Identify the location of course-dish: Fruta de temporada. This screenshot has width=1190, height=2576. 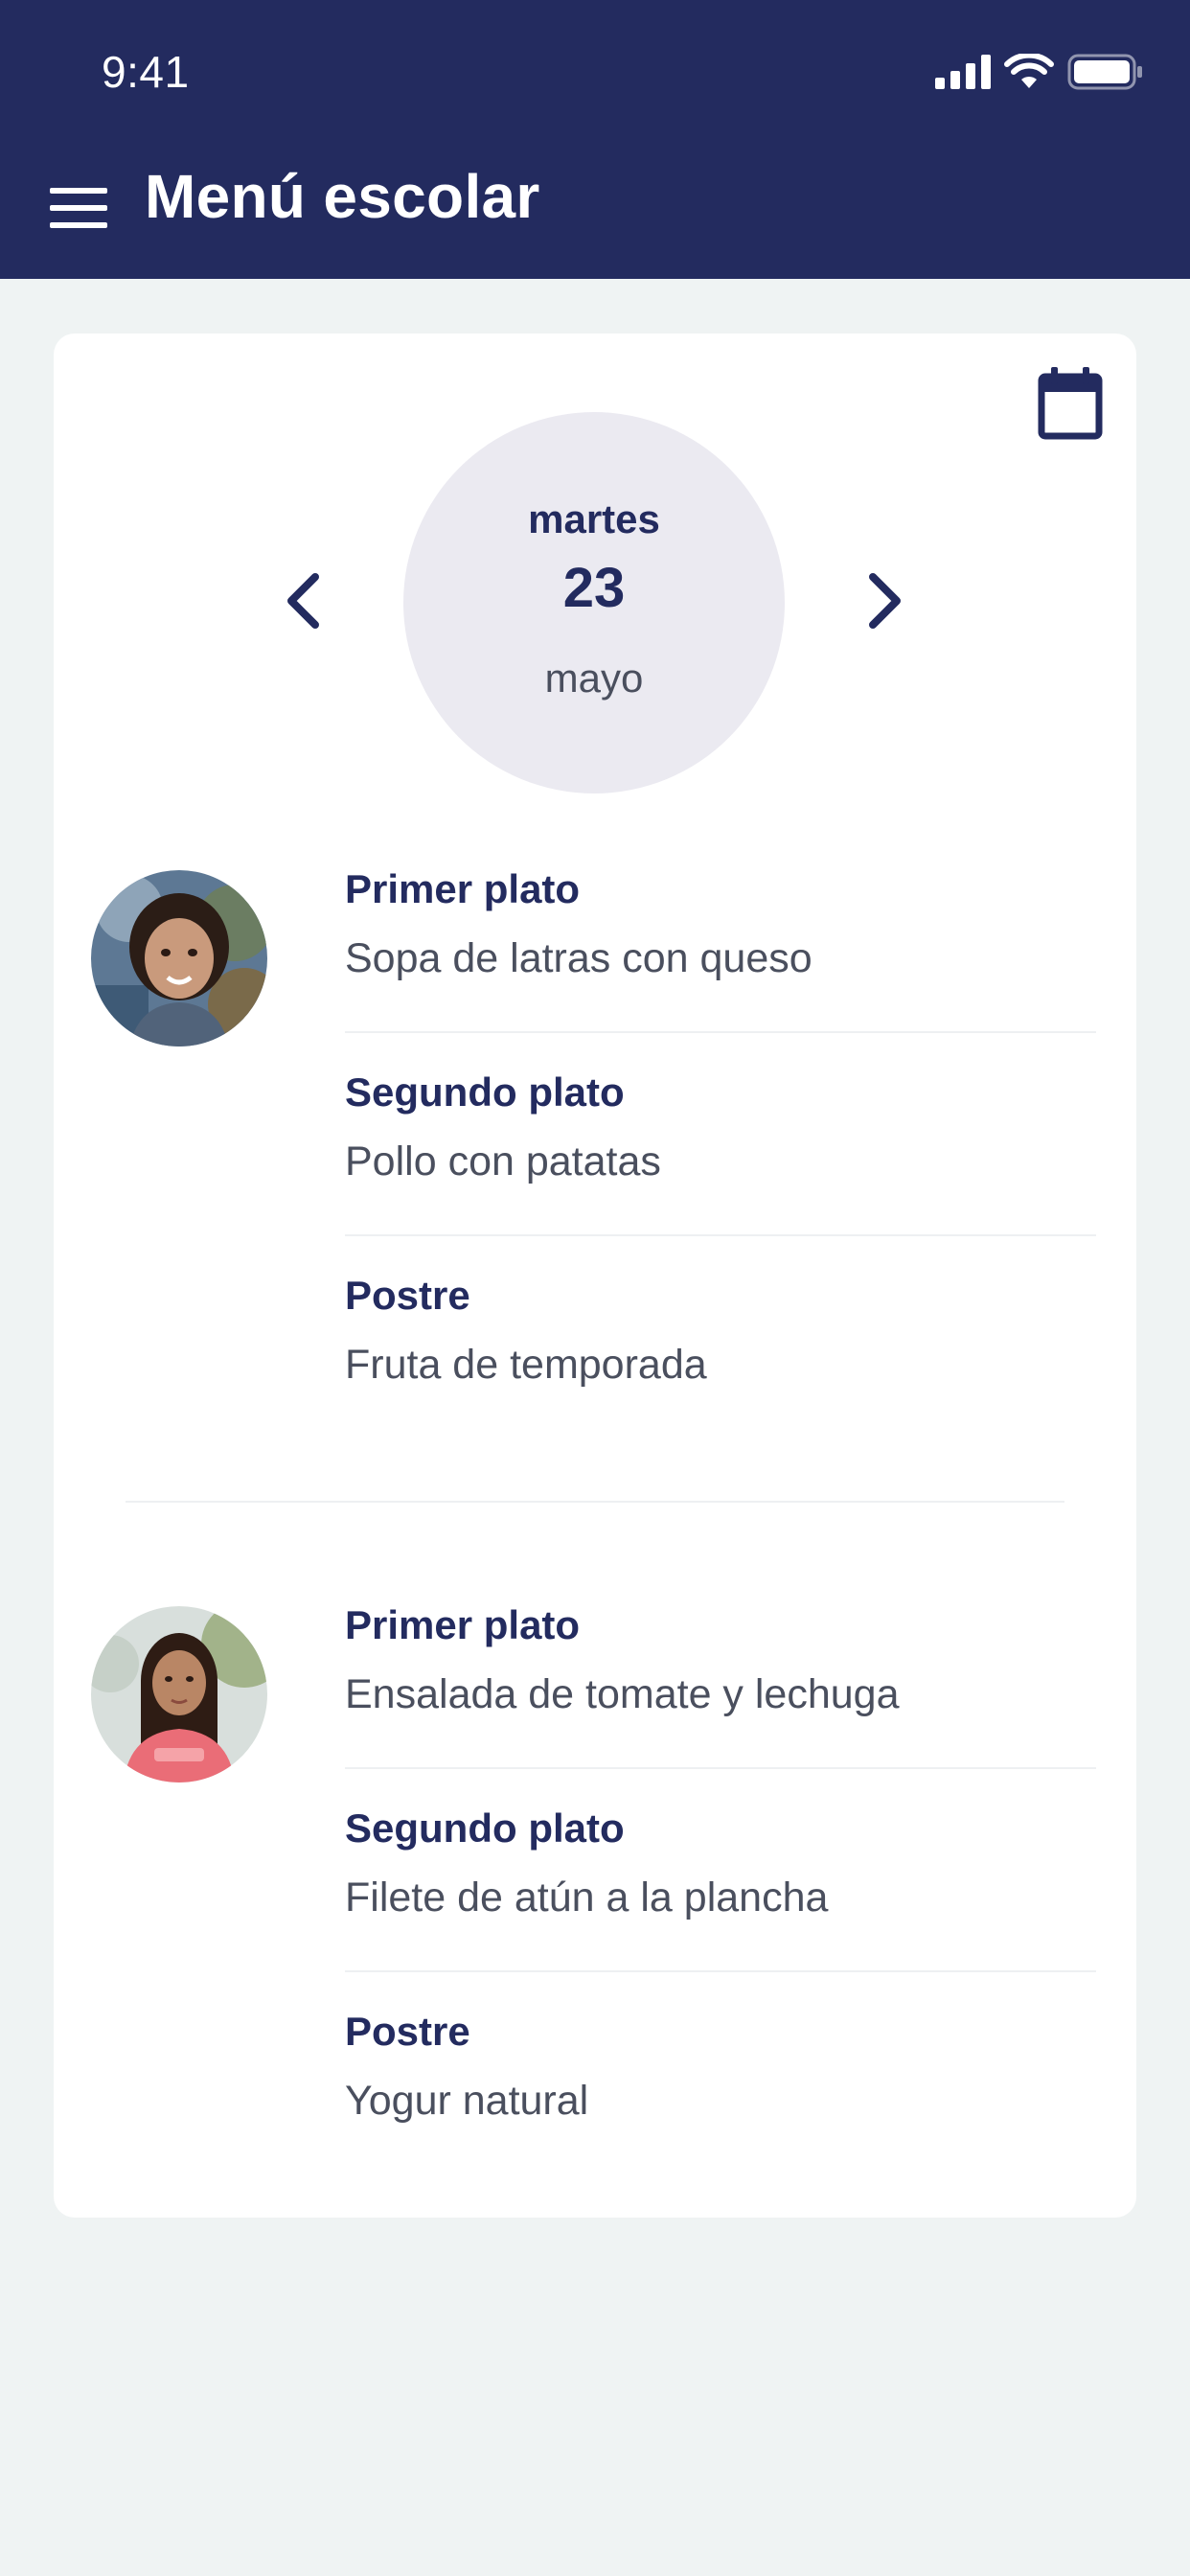
(526, 1365).